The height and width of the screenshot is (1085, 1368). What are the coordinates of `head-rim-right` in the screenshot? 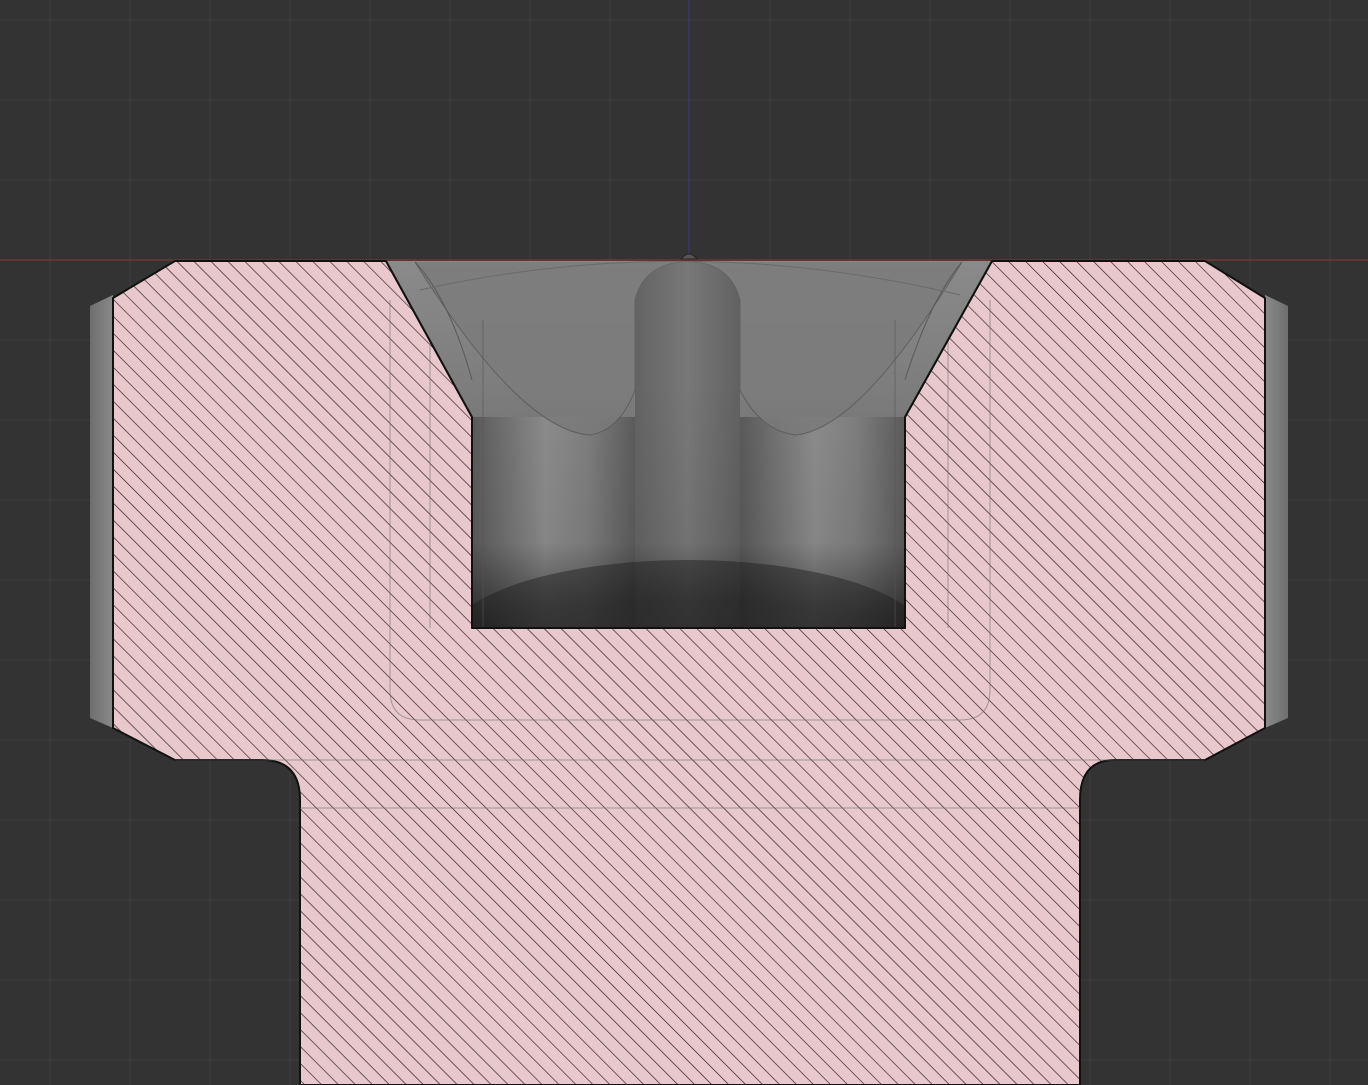 It's located at (1276, 511).